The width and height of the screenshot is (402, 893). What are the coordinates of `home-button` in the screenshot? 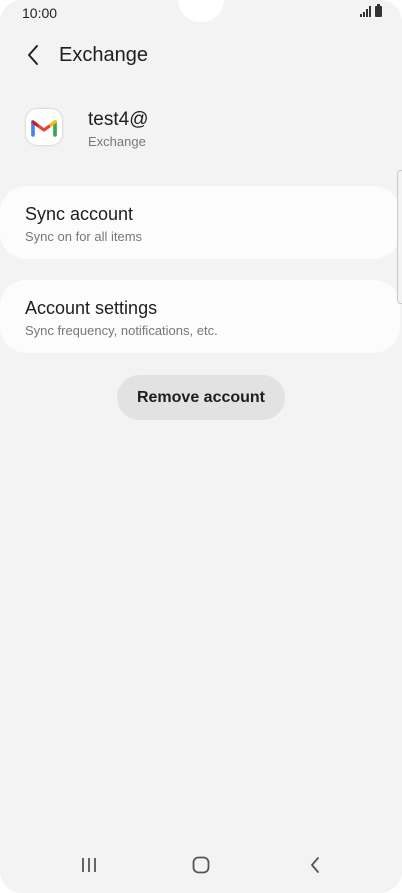 It's located at (201, 865).